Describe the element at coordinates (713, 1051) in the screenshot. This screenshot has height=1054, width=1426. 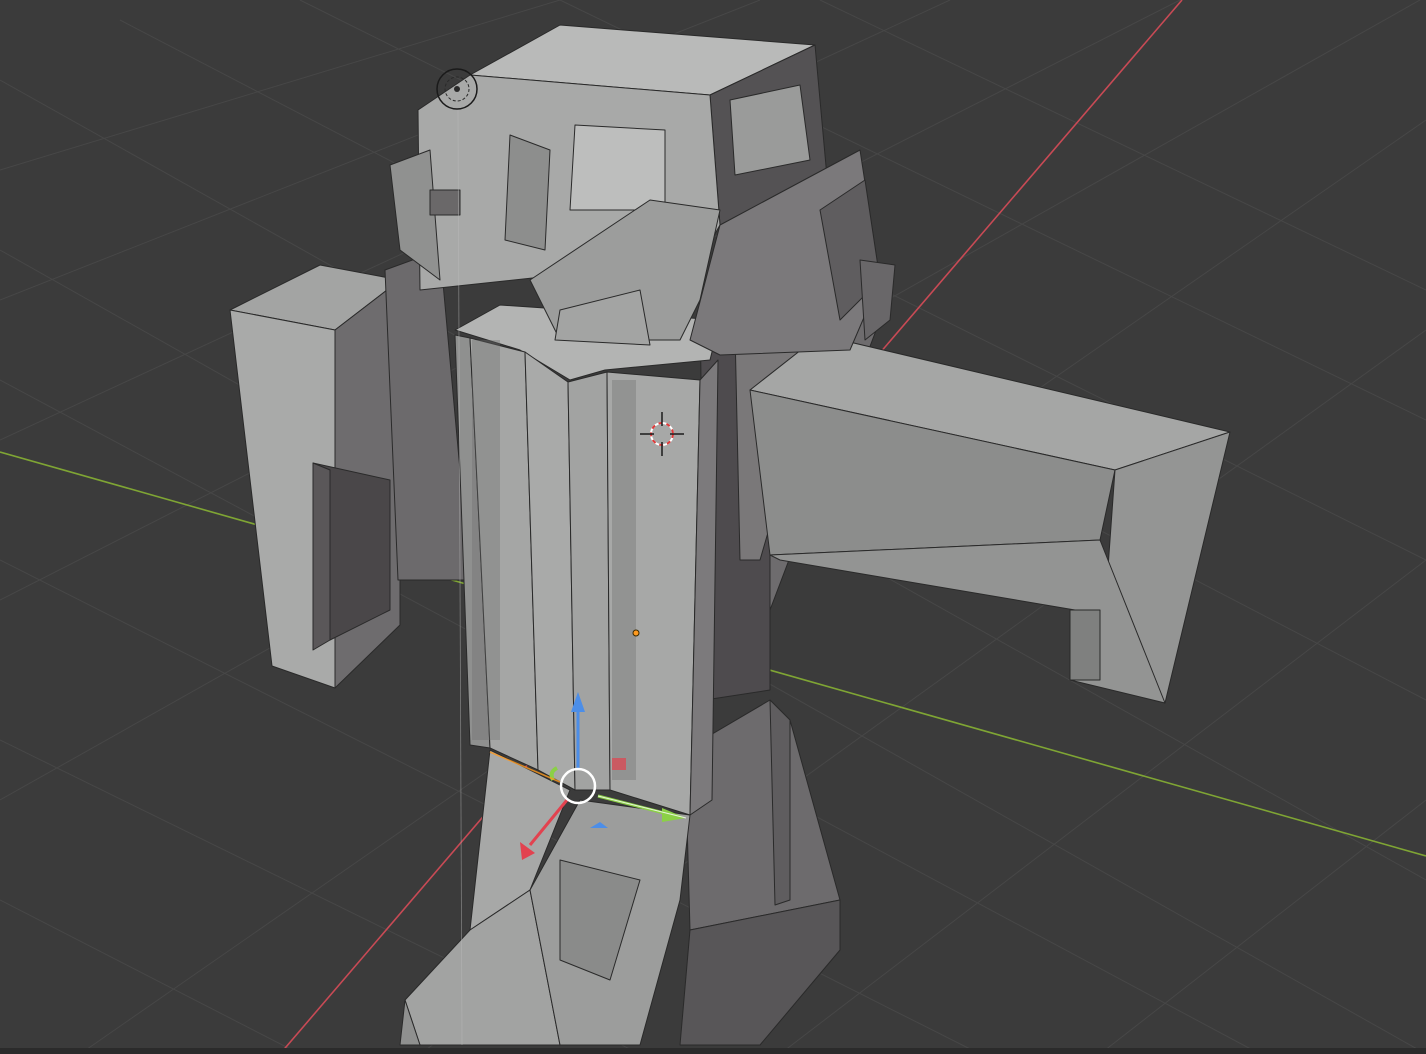
I see `viewport-bottom-border` at that location.